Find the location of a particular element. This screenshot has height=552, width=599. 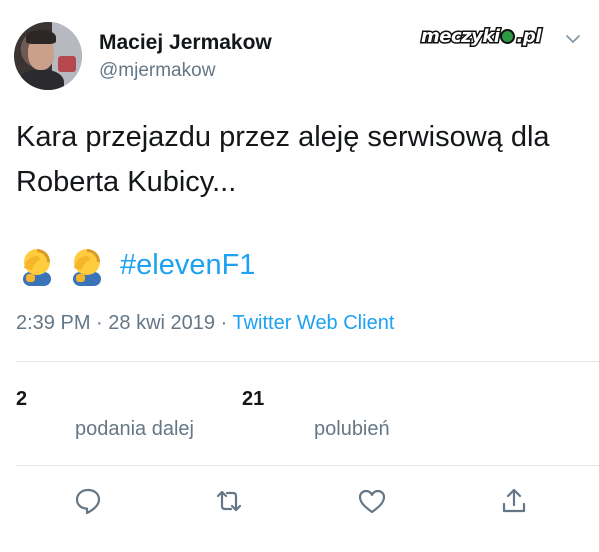

logo-text: meczyki is located at coordinates (460, 36).